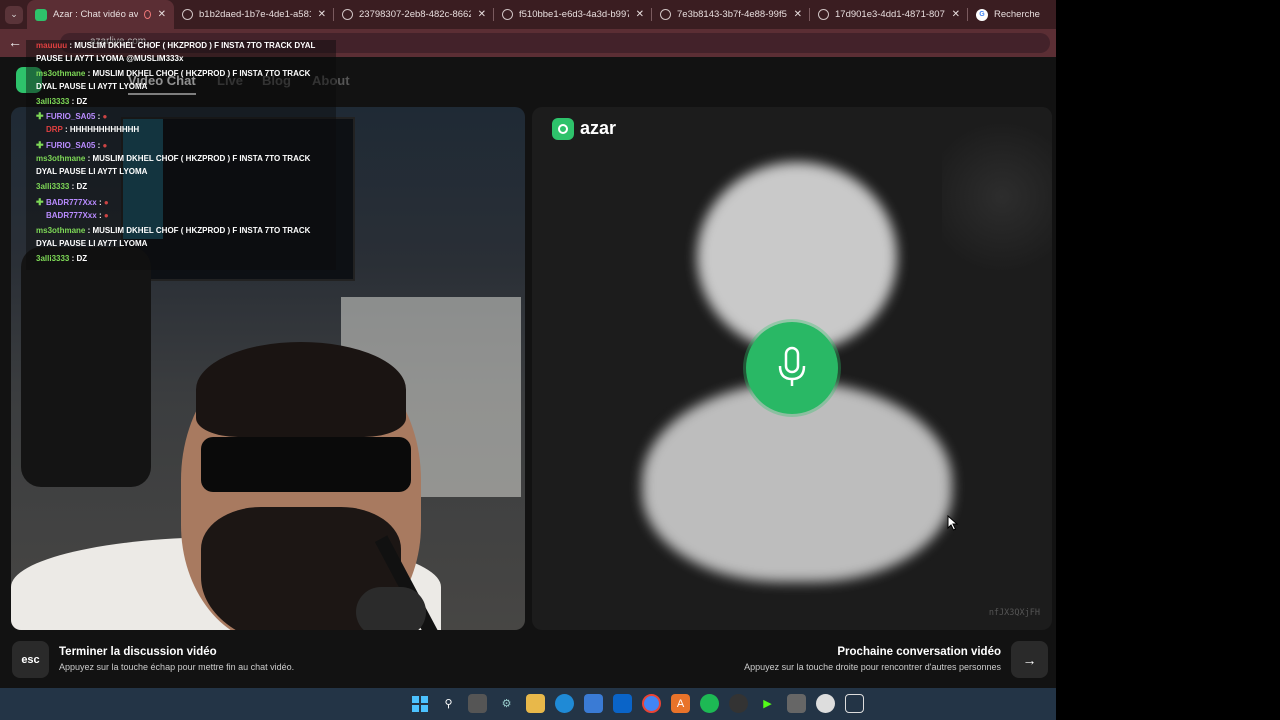 The height and width of the screenshot is (720, 1280). I want to click on person-hair, so click(301, 389).